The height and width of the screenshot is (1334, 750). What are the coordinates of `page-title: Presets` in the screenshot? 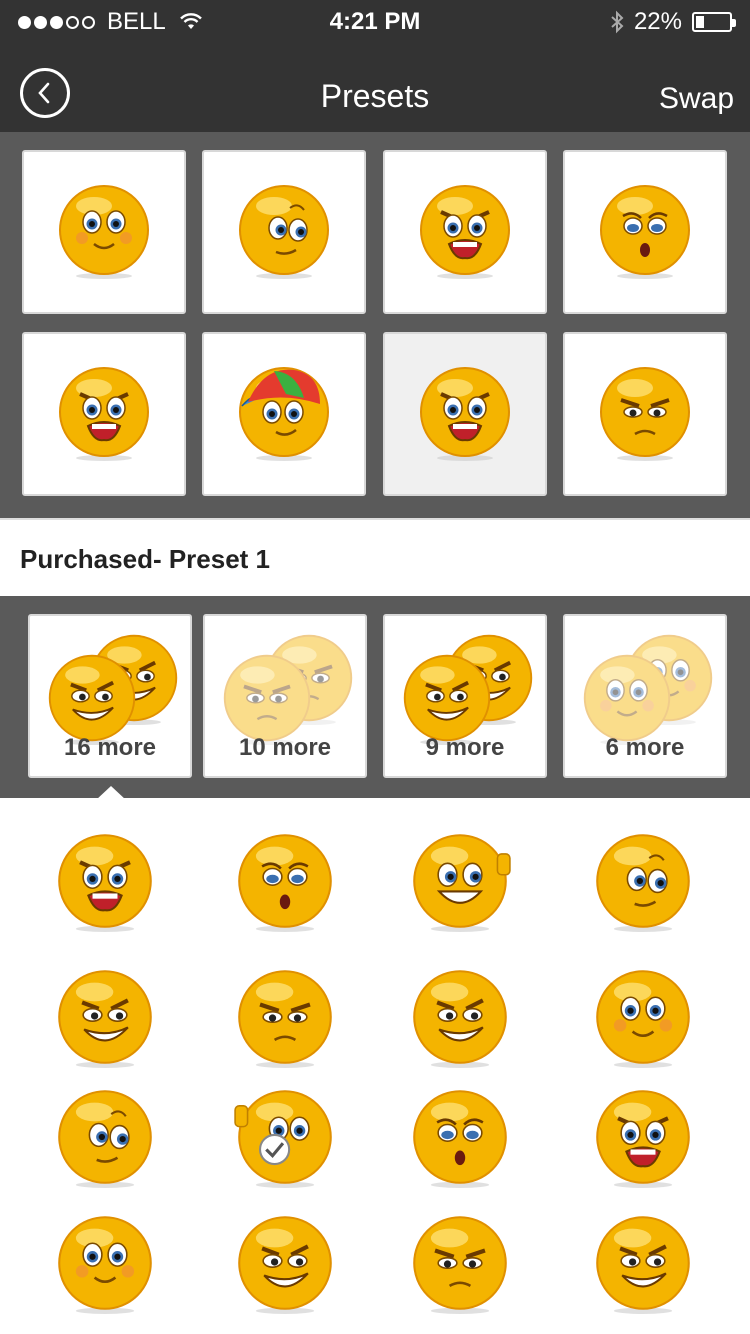 It's located at (375, 96).